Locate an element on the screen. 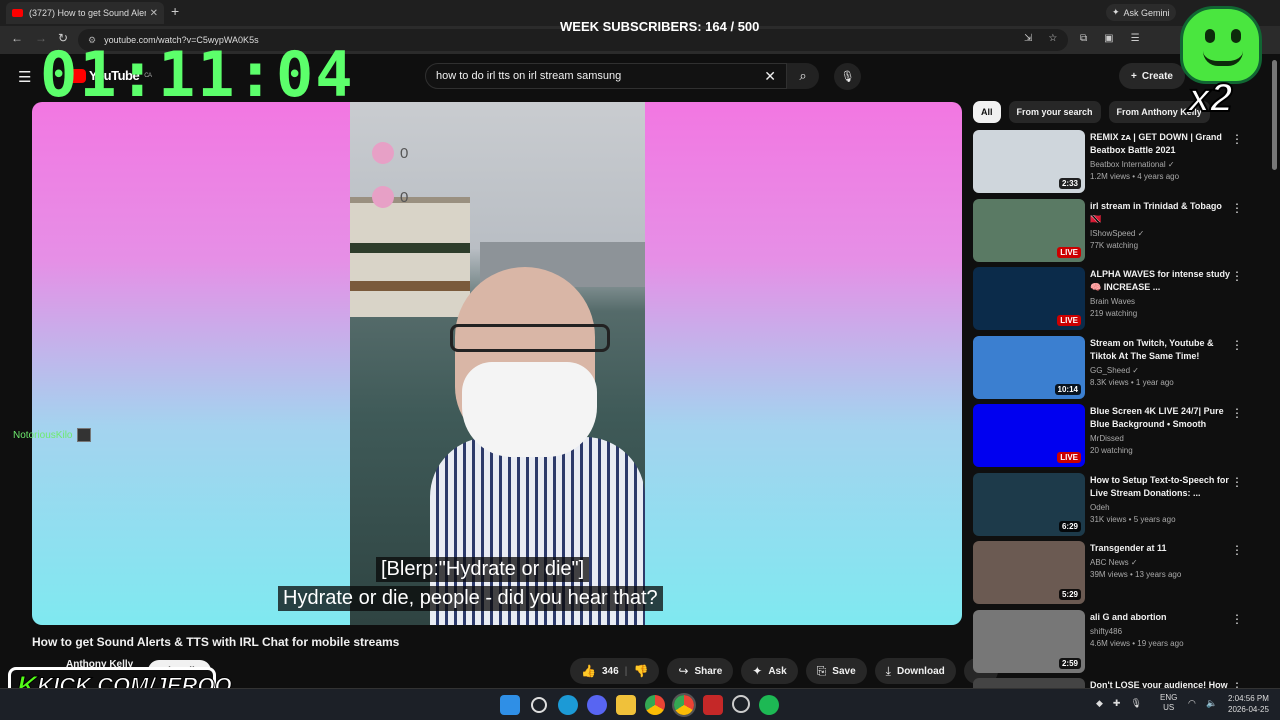 Image resolution: width=1280 pixels, height=720 pixels. video-thumbnail: 10:14 is located at coordinates (1029, 367).